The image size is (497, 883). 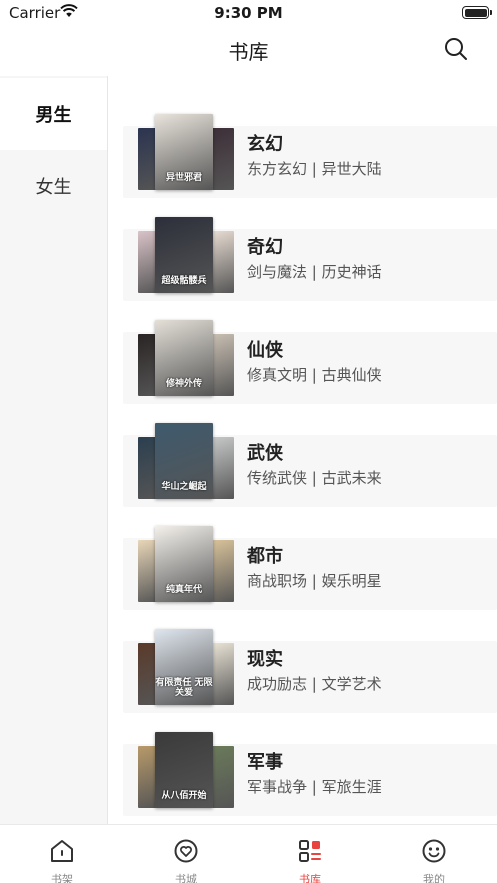 What do you see at coordinates (184, 255) in the screenshot?
I see `book-cover: 超级骷髅兵` at bounding box center [184, 255].